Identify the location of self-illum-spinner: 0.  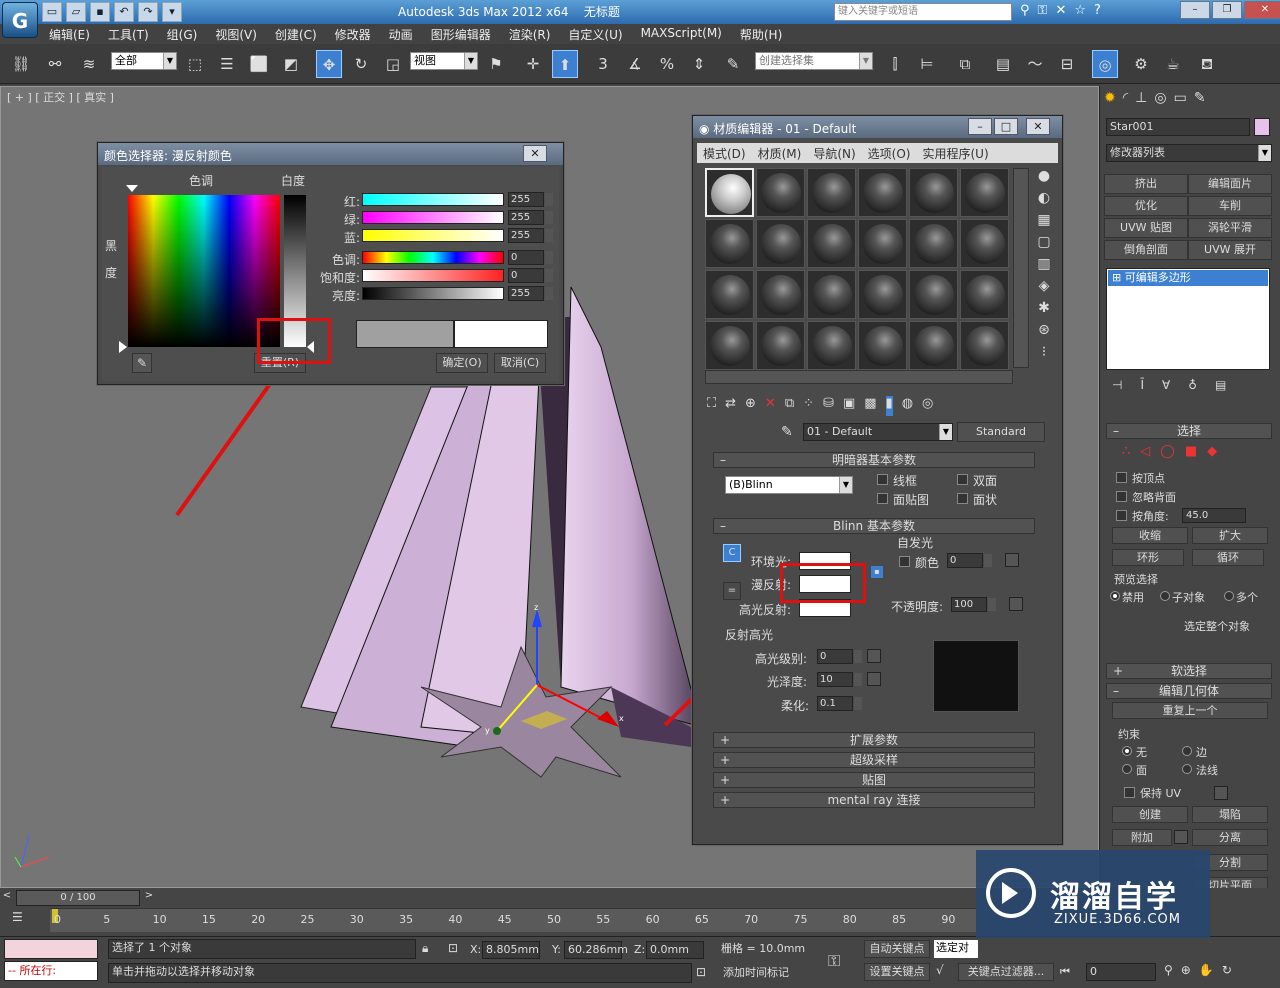
(969, 560).